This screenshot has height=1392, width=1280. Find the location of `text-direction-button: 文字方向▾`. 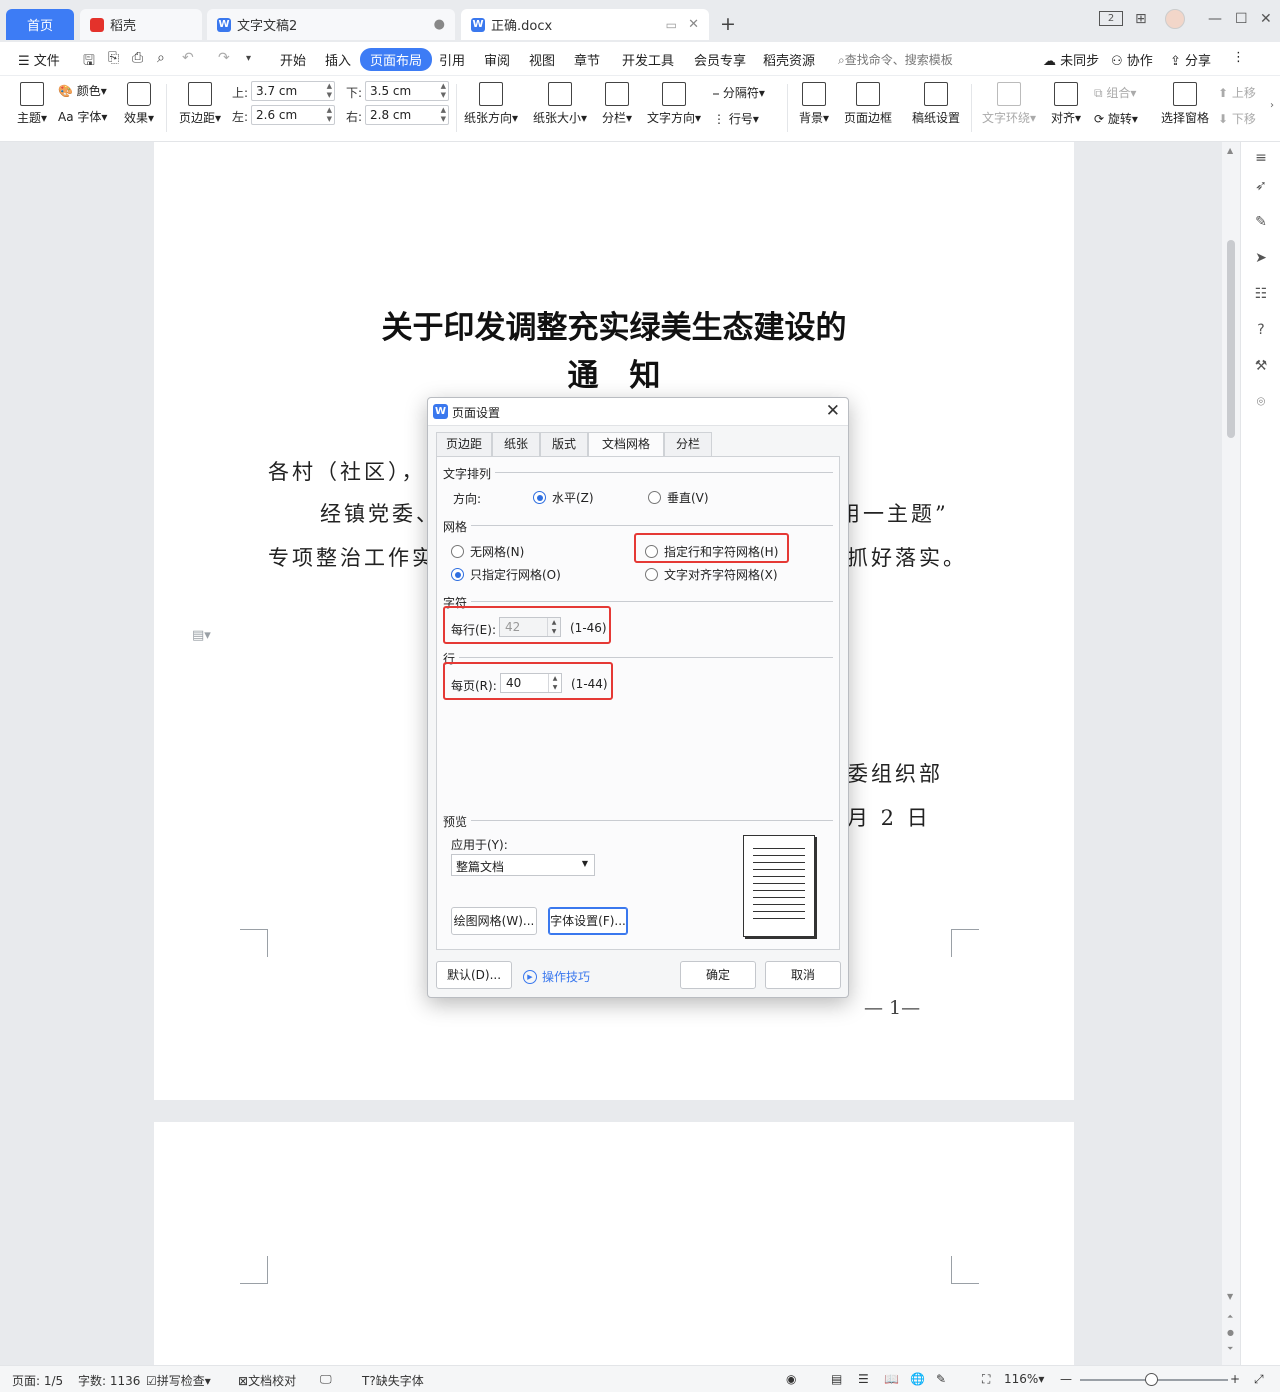

text-direction-button: 文字方向▾ is located at coordinates (674, 104).